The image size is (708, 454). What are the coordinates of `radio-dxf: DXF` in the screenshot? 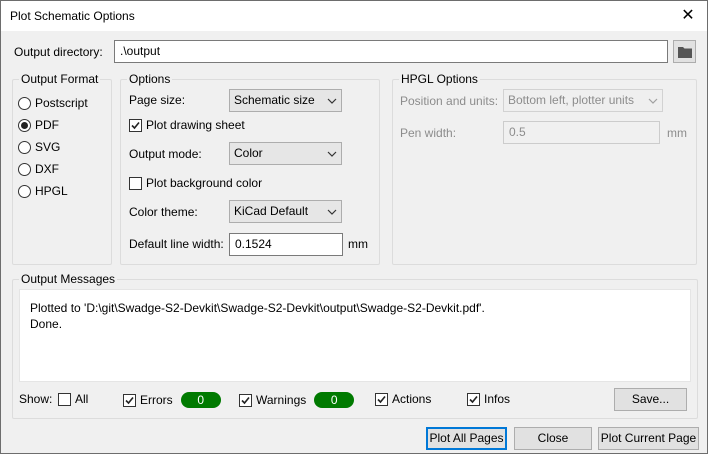 It's located at (38, 169).